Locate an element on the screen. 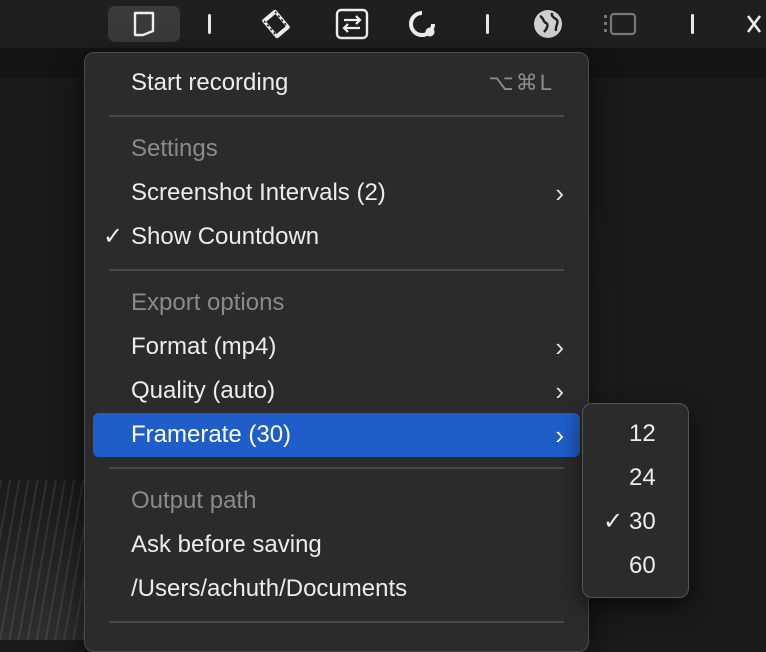 This screenshot has width=766, height=652. refresh-circle-icon is located at coordinates (422, 24).